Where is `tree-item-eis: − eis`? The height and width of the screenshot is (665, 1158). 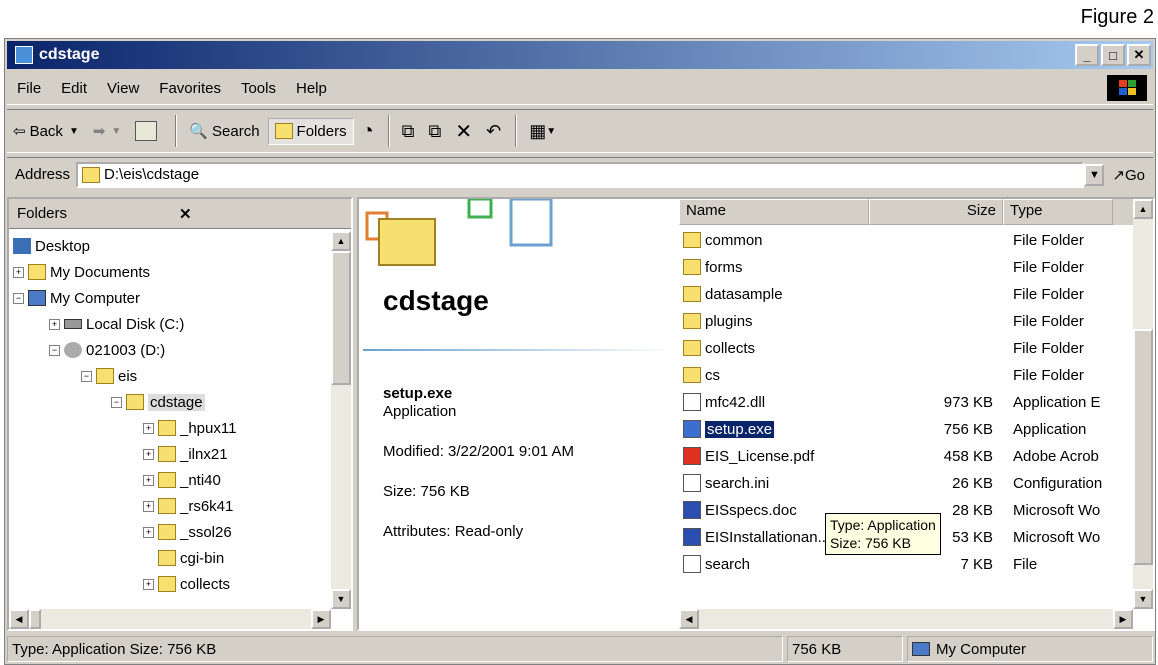
tree-item-eis: − eis is located at coordinates (109, 376).